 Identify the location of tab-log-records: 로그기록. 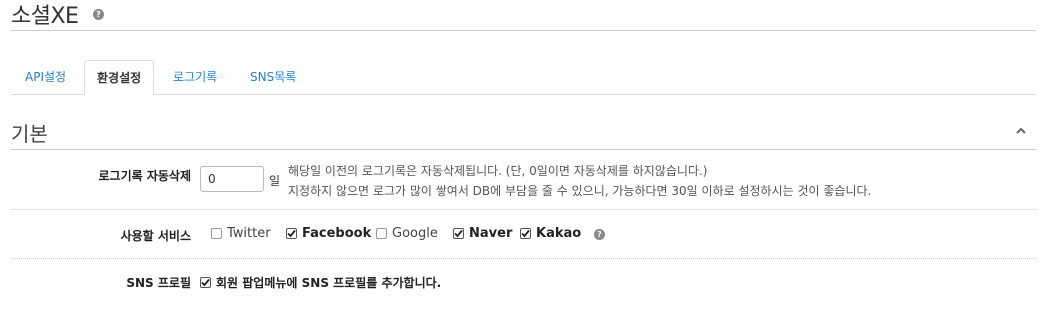
(195, 77).